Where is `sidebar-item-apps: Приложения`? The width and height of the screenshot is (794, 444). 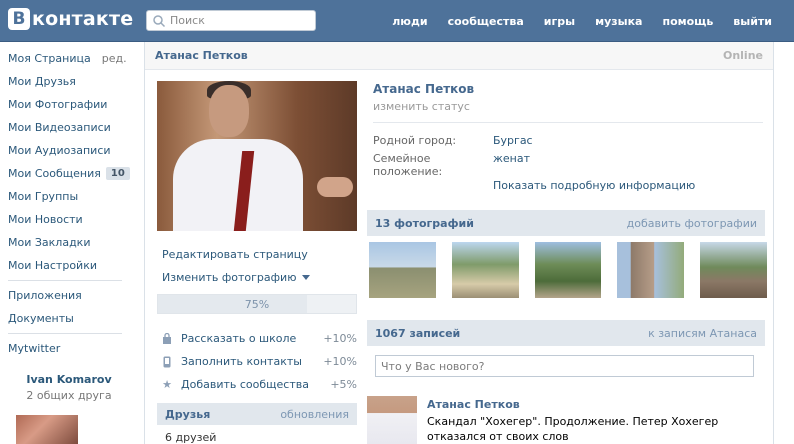 sidebar-item-apps: Приложения is located at coordinates (69, 295).